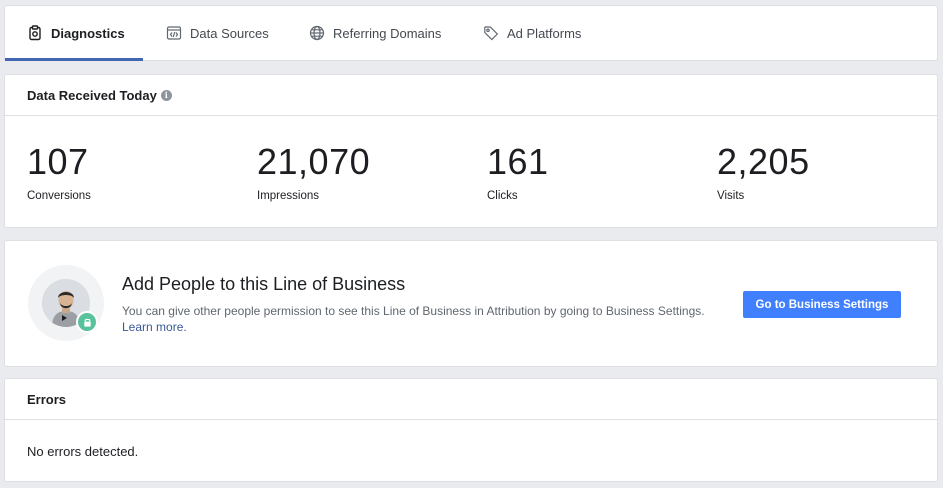 This screenshot has width=943, height=488. What do you see at coordinates (229, 33) in the screenshot?
I see `tab-label: Data Sources` at bounding box center [229, 33].